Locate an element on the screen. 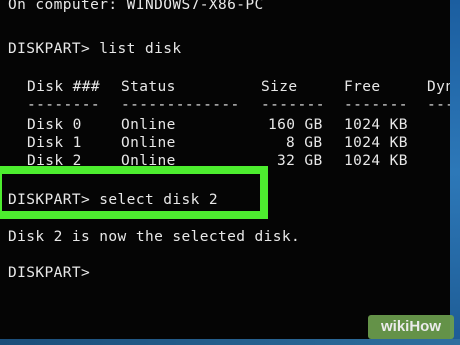  list-disk-command: DISKPART> list disk is located at coordinates (95, 49).